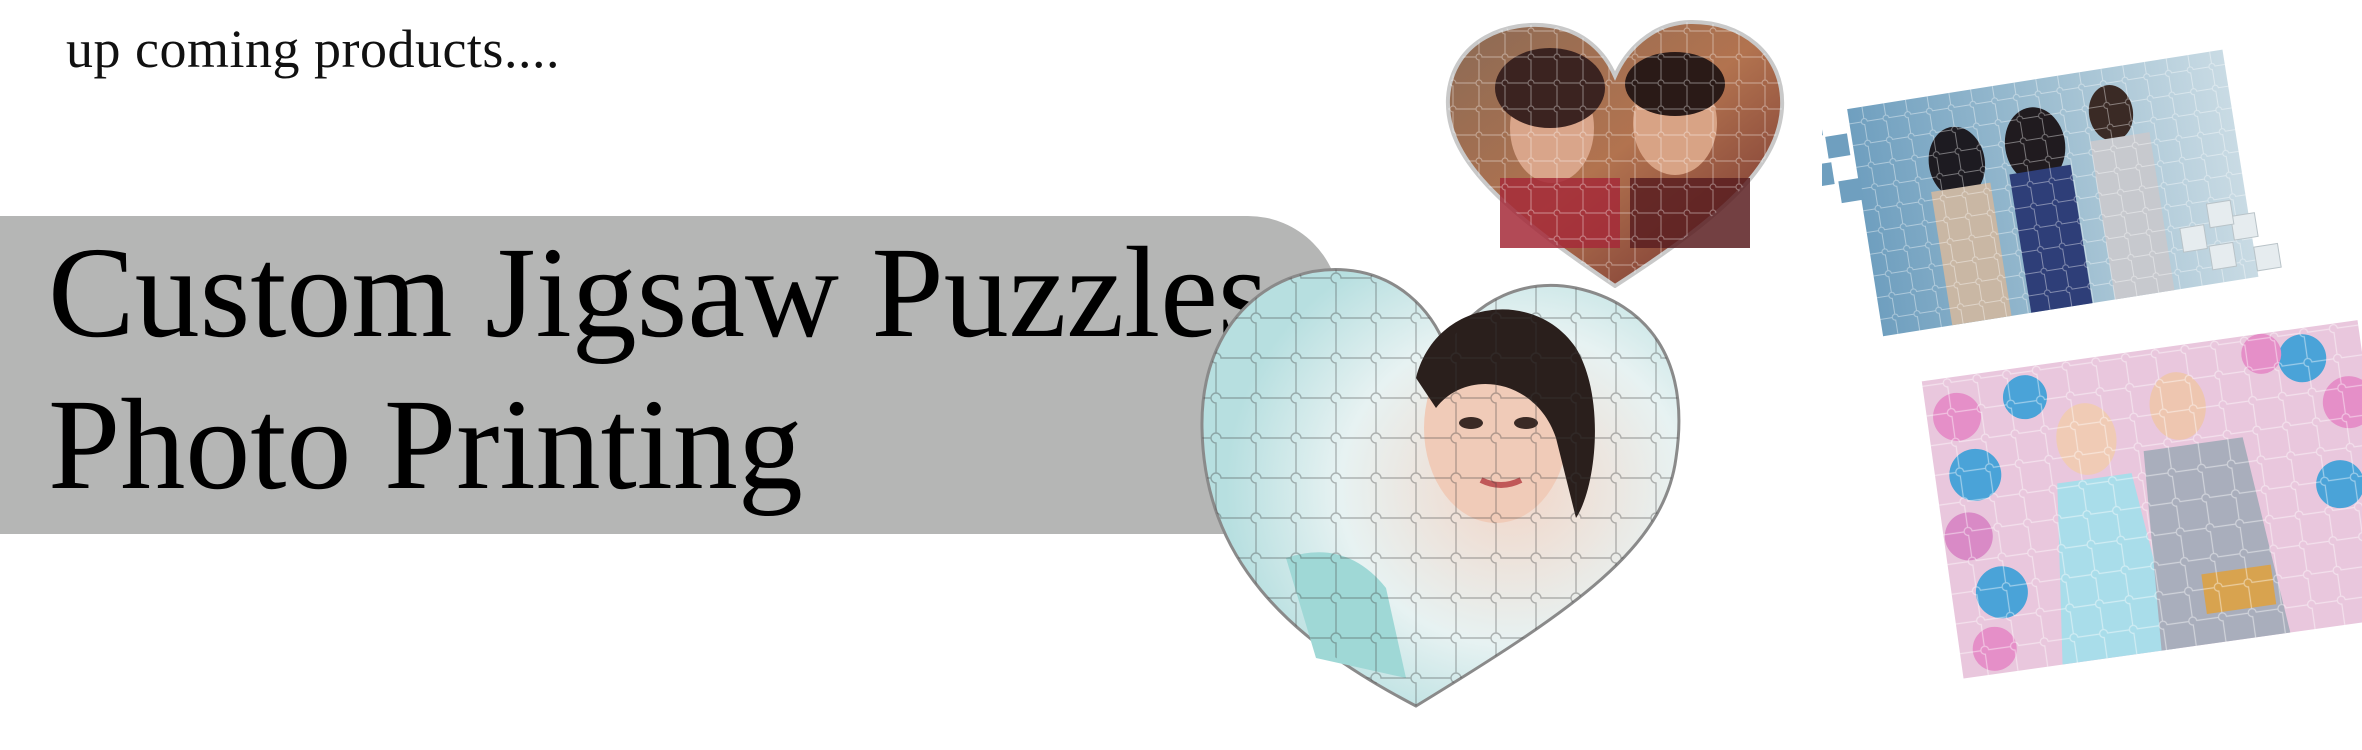  Describe the element at coordinates (2141, 499) in the screenshot. I see `rectangle-puzzle-balloons-image` at that location.